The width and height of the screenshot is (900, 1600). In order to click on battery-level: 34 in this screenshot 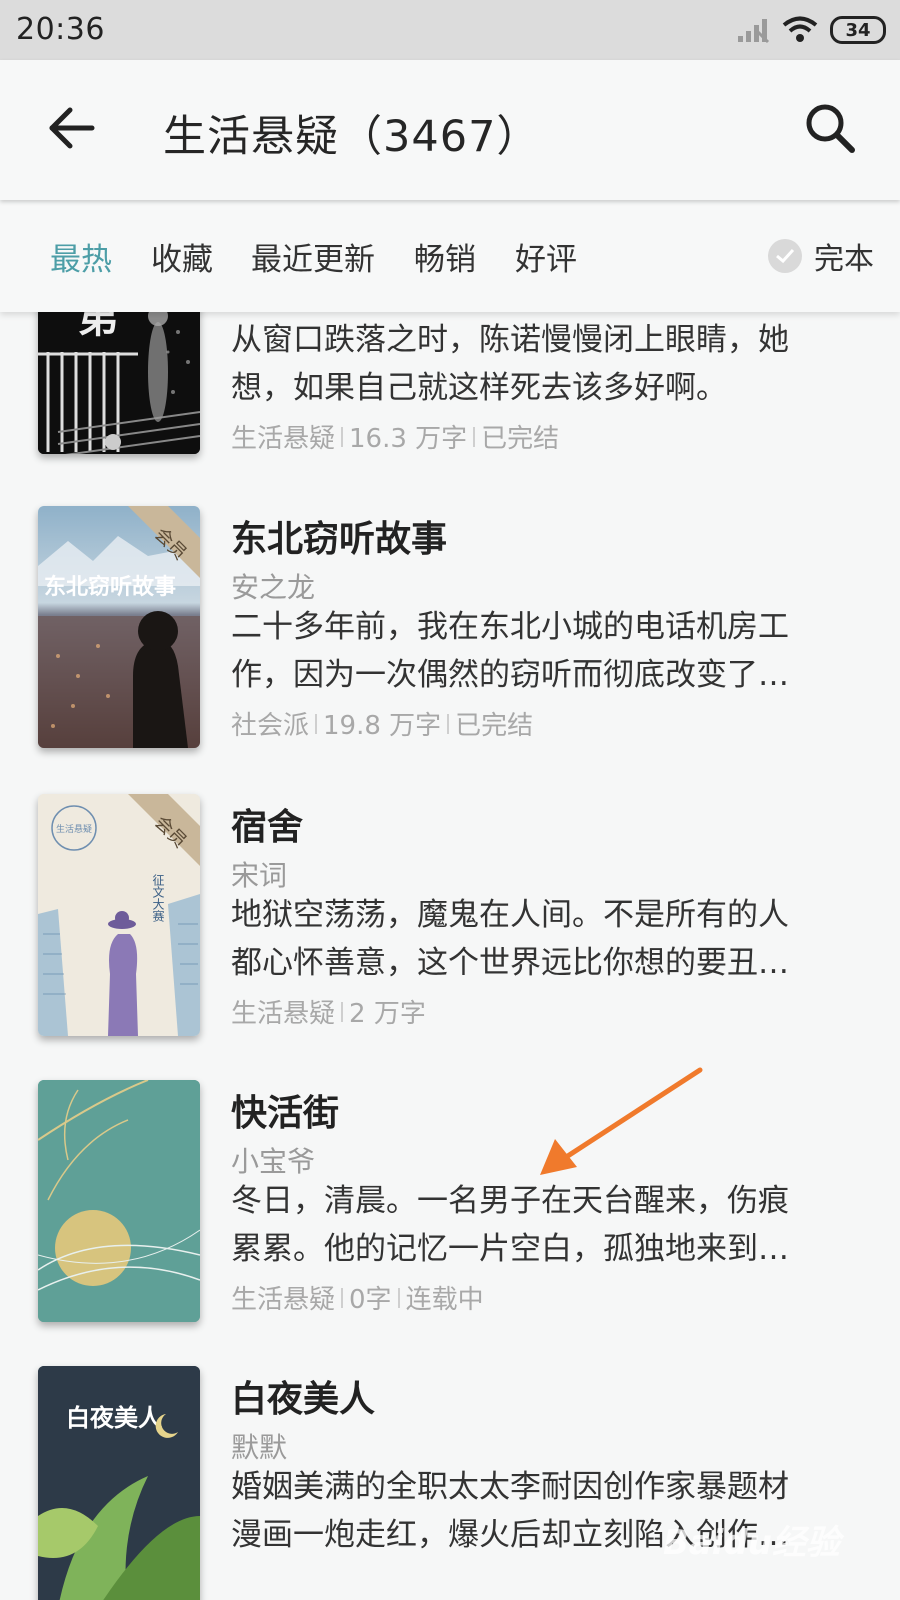, I will do `click(858, 30)`.